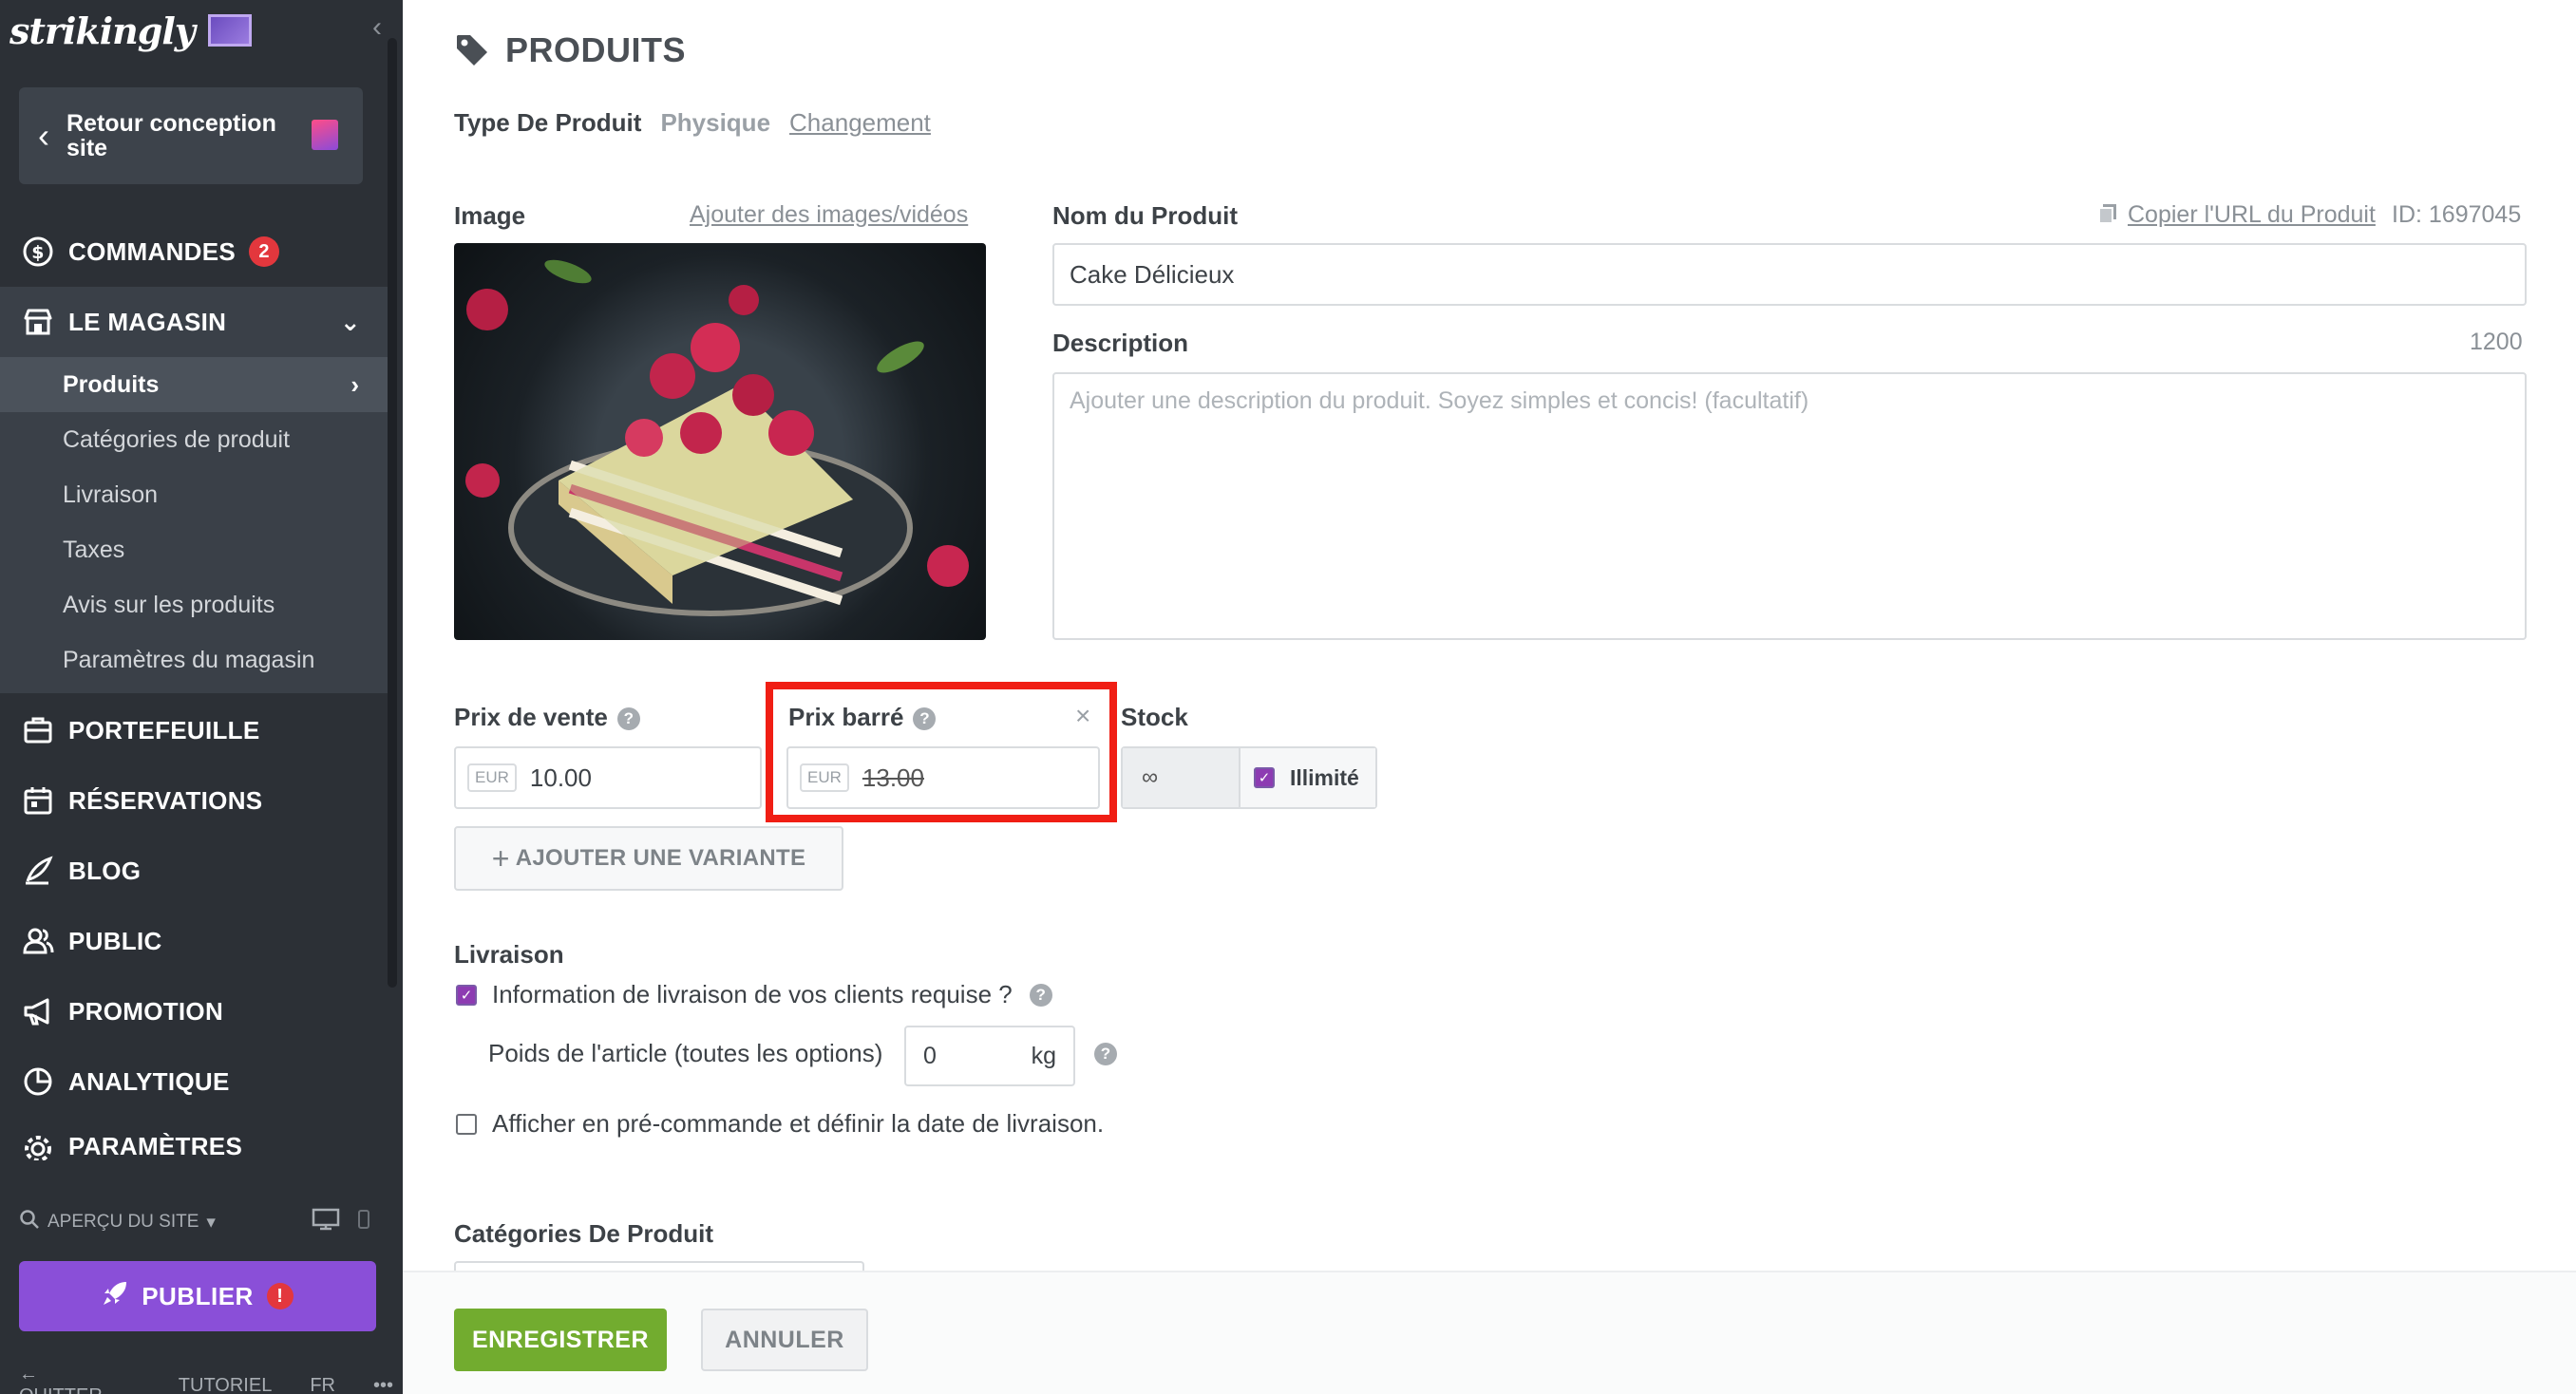 The width and height of the screenshot is (2576, 1394). What do you see at coordinates (1308, 777) in the screenshot?
I see `unlimited-stock-toggle: ✓ Illimité` at bounding box center [1308, 777].